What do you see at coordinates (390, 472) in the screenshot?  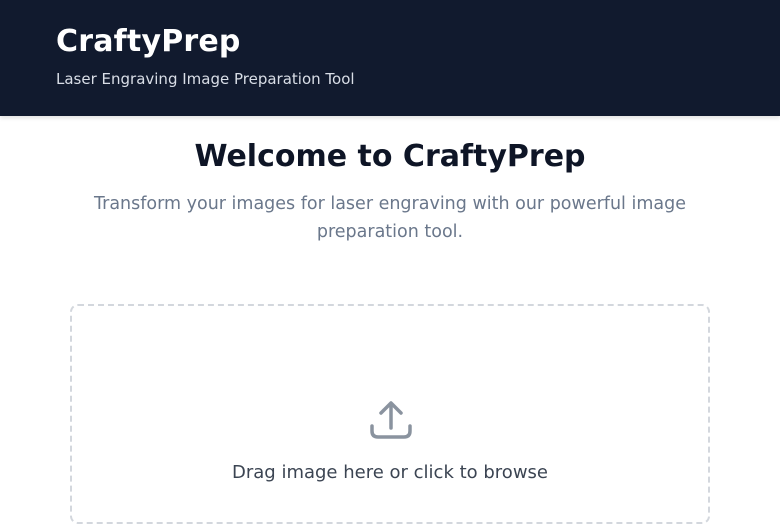 I see `dropzone-label: Drag image here or click to browse` at bounding box center [390, 472].